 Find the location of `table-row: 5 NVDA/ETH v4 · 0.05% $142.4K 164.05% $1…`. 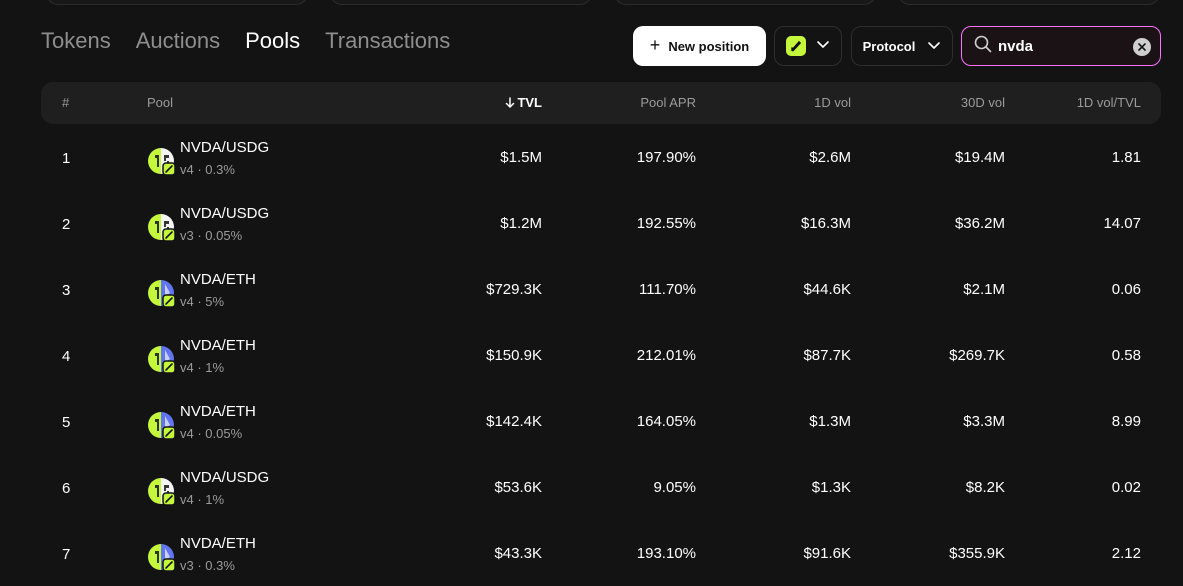

table-row: 5 NVDA/ETH v4 · 0.05% $142.4K 164.05% $1… is located at coordinates (601, 421).